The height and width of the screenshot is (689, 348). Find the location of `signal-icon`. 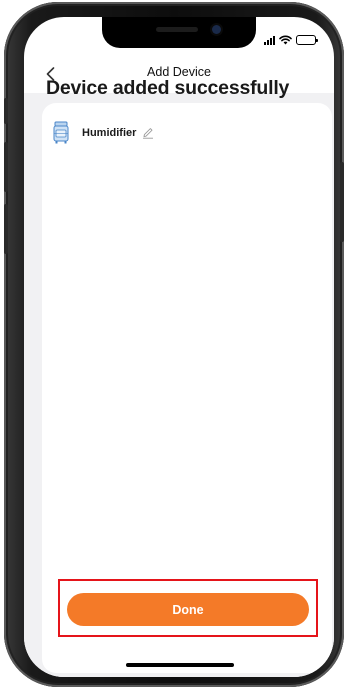

signal-icon is located at coordinates (269, 40).